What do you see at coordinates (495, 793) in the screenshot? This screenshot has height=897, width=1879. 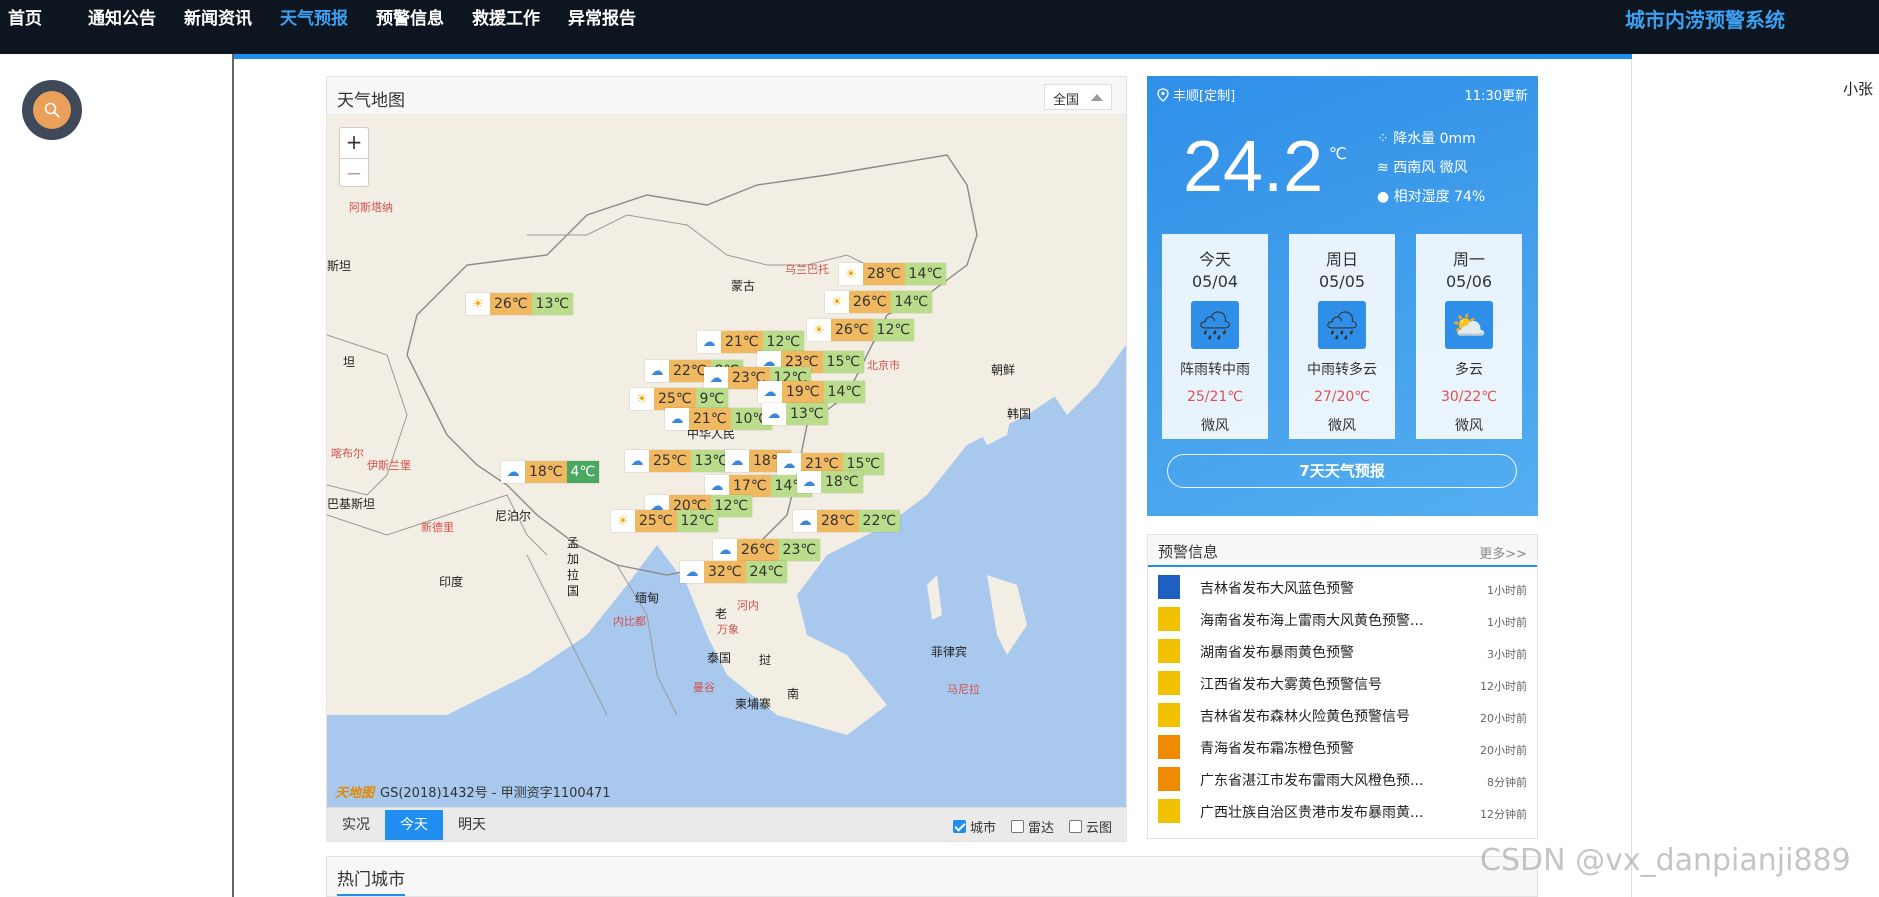 I see `map-copyright-text: GS(2018)1432号 - 甲测资字1100471` at bounding box center [495, 793].